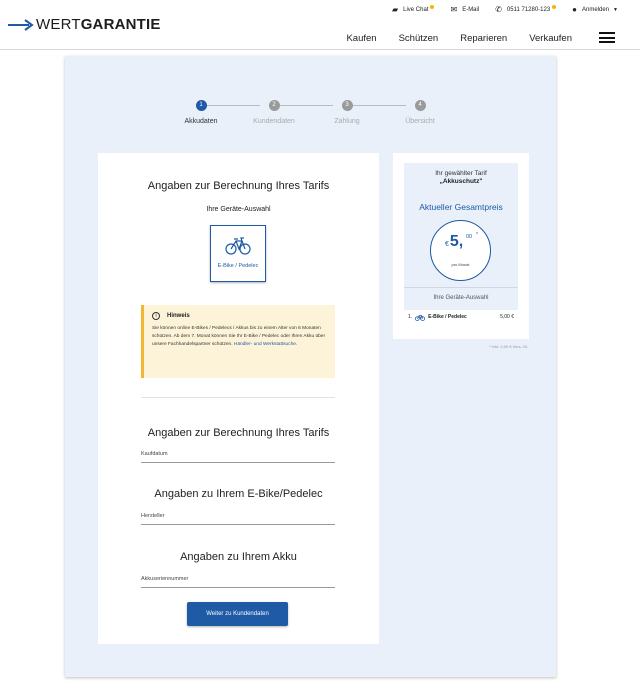  Describe the element at coordinates (483, 38) in the screenshot. I see `nav-item-reparieren: Reparieren` at that location.